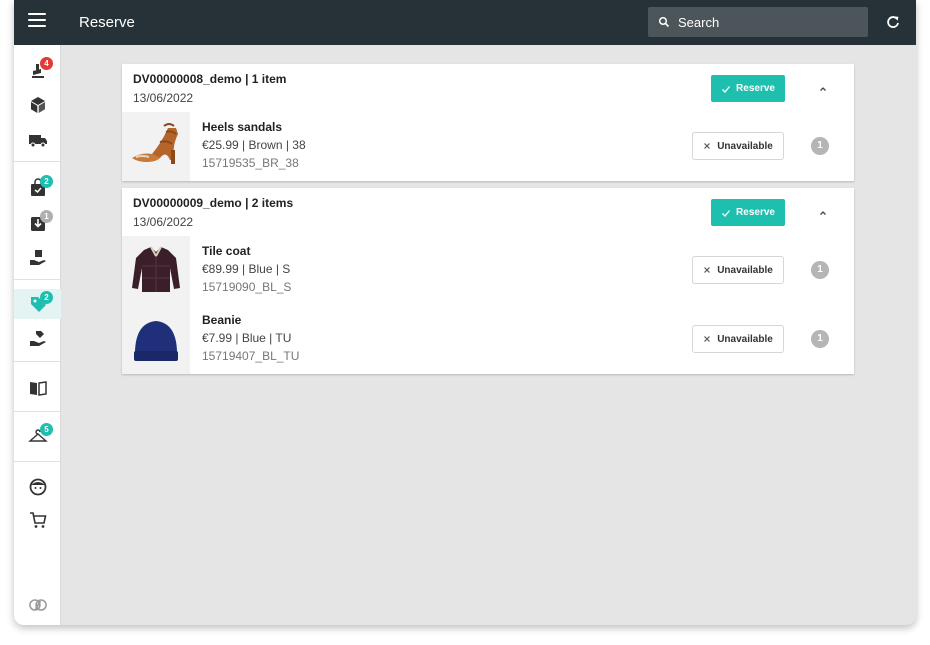  What do you see at coordinates (46, 63) in the screenshot?
I see `notification-badge: 4` at bounding box center [46, 63].